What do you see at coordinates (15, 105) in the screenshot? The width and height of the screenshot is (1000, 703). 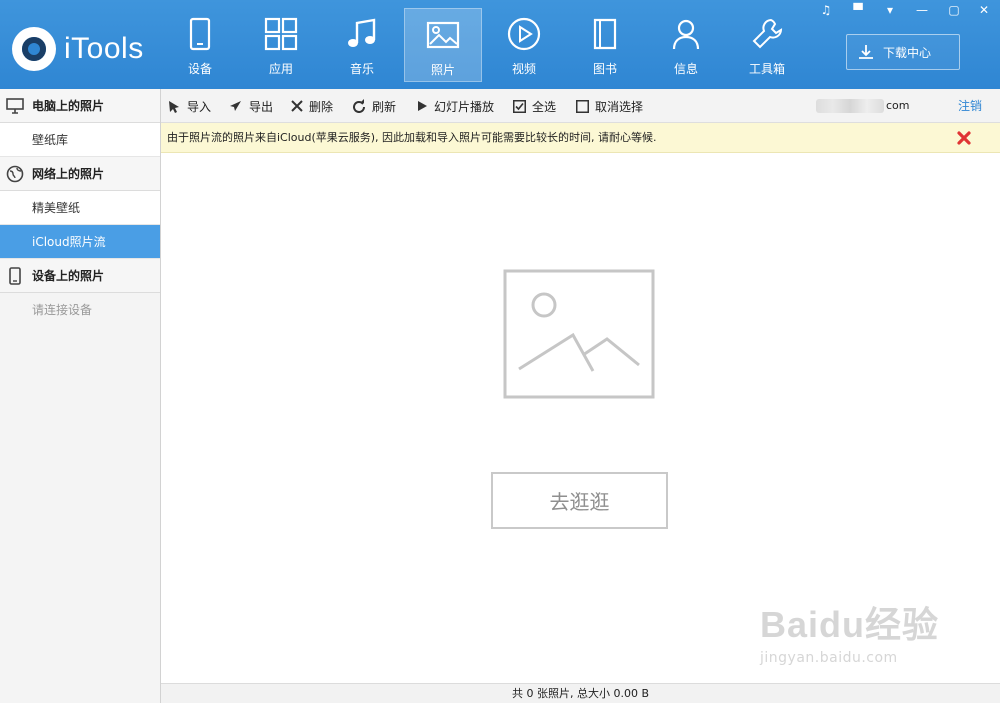 I see `monitor-icon` at bounding box center [15, 105].